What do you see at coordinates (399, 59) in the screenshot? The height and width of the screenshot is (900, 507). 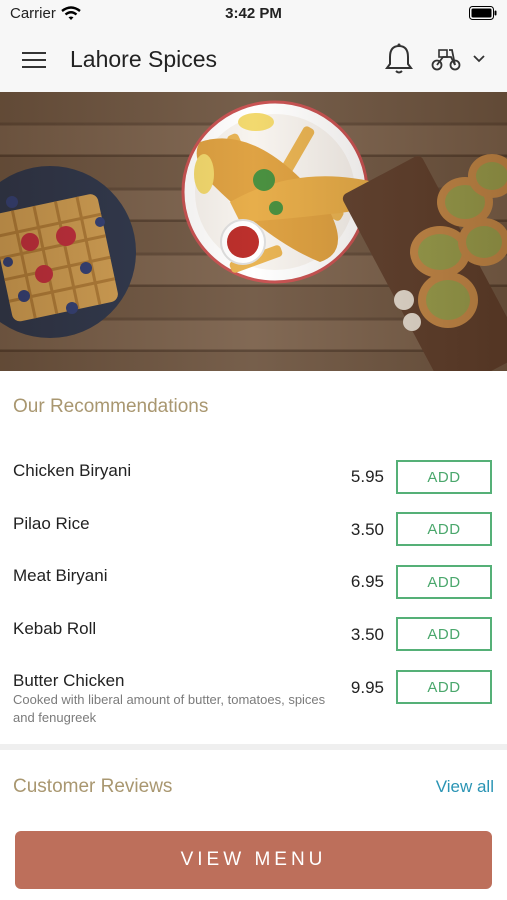 I see `bell-icon` at bounding box center [399, 59].